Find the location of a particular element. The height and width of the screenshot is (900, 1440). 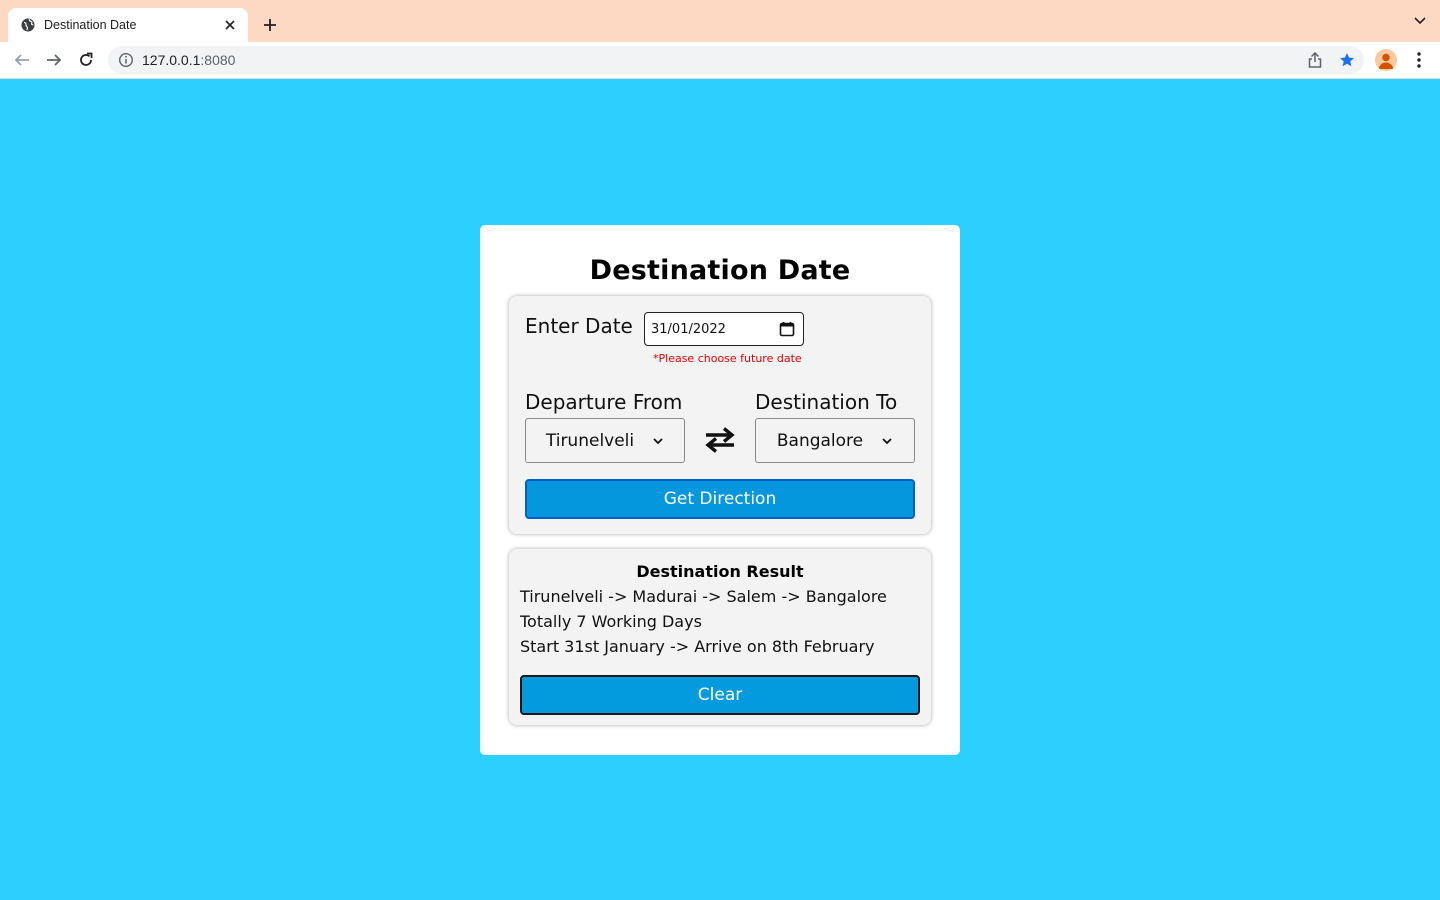

date-label: Enter Date is located at coordinates (579, 326).